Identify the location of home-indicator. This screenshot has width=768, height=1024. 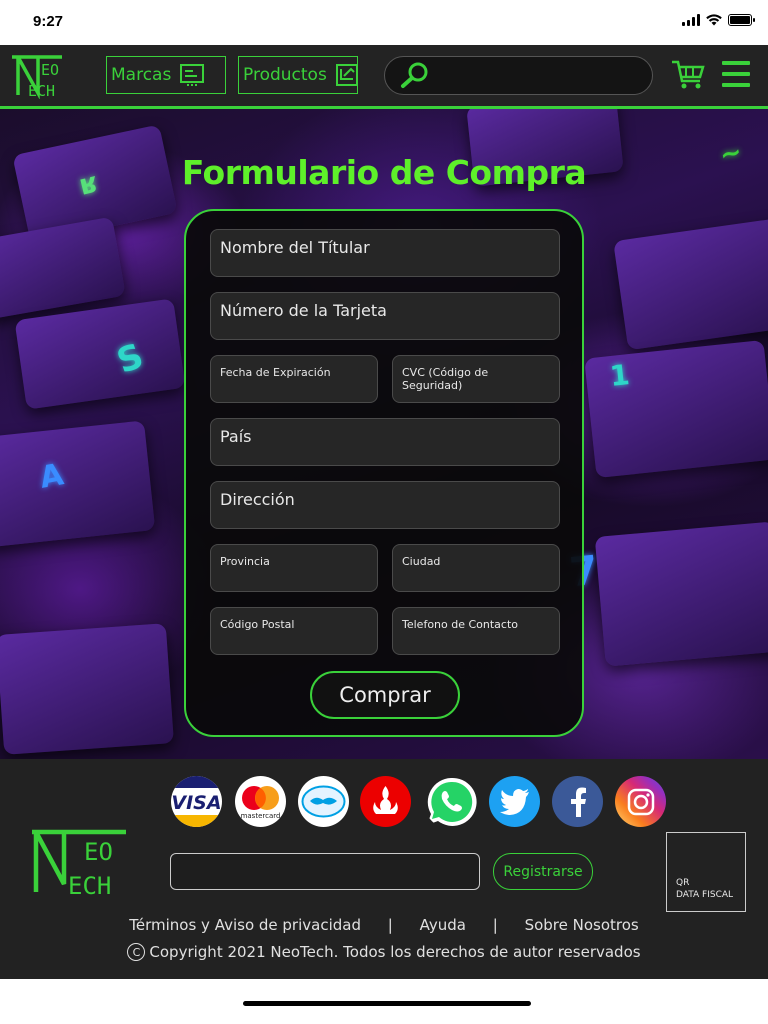
(387, 1003).